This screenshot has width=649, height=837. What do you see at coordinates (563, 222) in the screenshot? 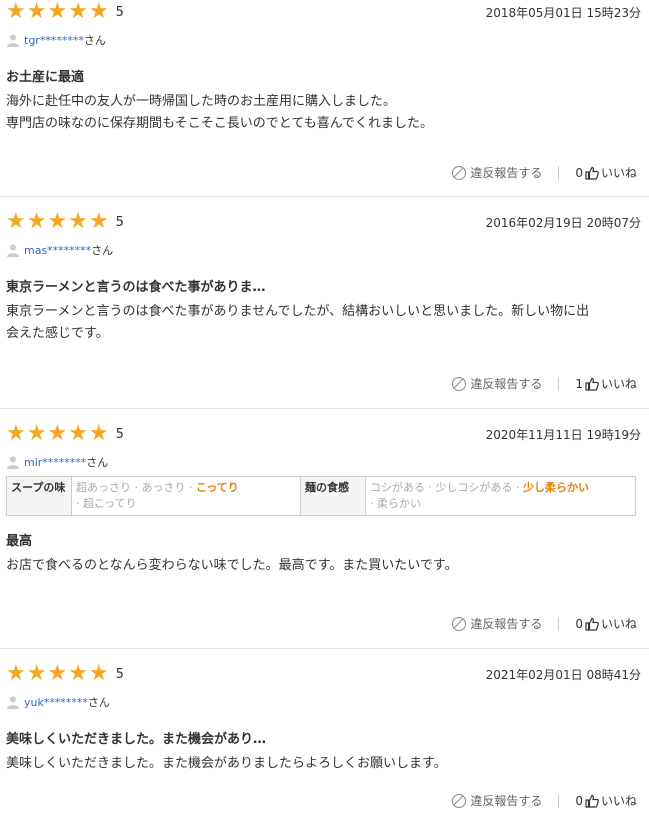
I see `review-date: 2016年02月19日 20時07分` at bounding box center [563, 222].